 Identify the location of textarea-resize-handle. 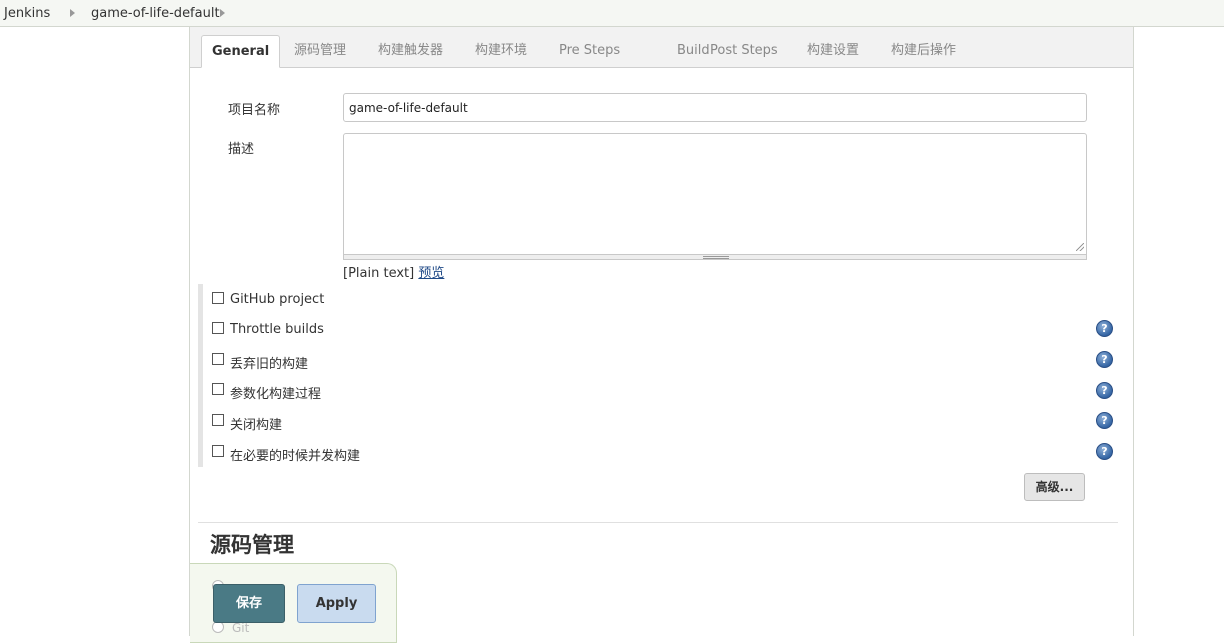
(715, 257).